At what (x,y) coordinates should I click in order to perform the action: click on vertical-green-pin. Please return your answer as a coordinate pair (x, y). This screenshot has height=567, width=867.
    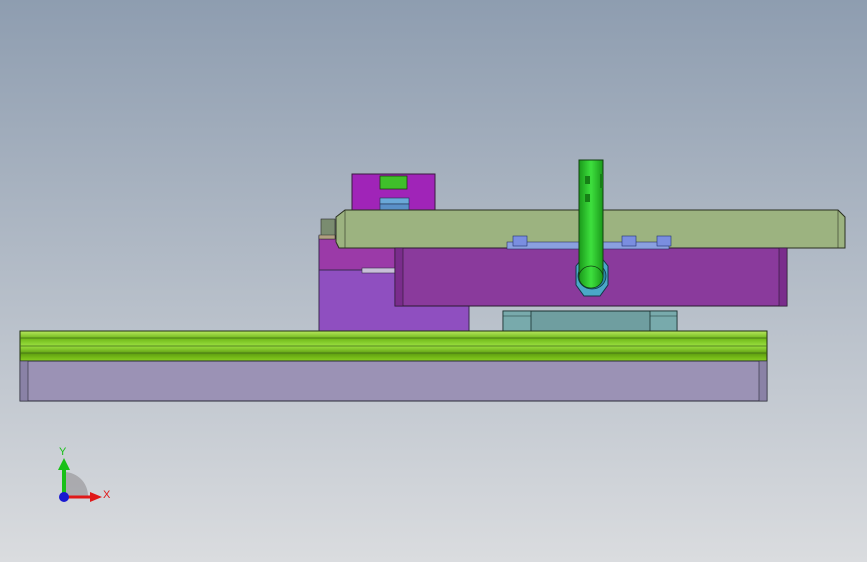
    Looking at the image, I should click on (591, 218).